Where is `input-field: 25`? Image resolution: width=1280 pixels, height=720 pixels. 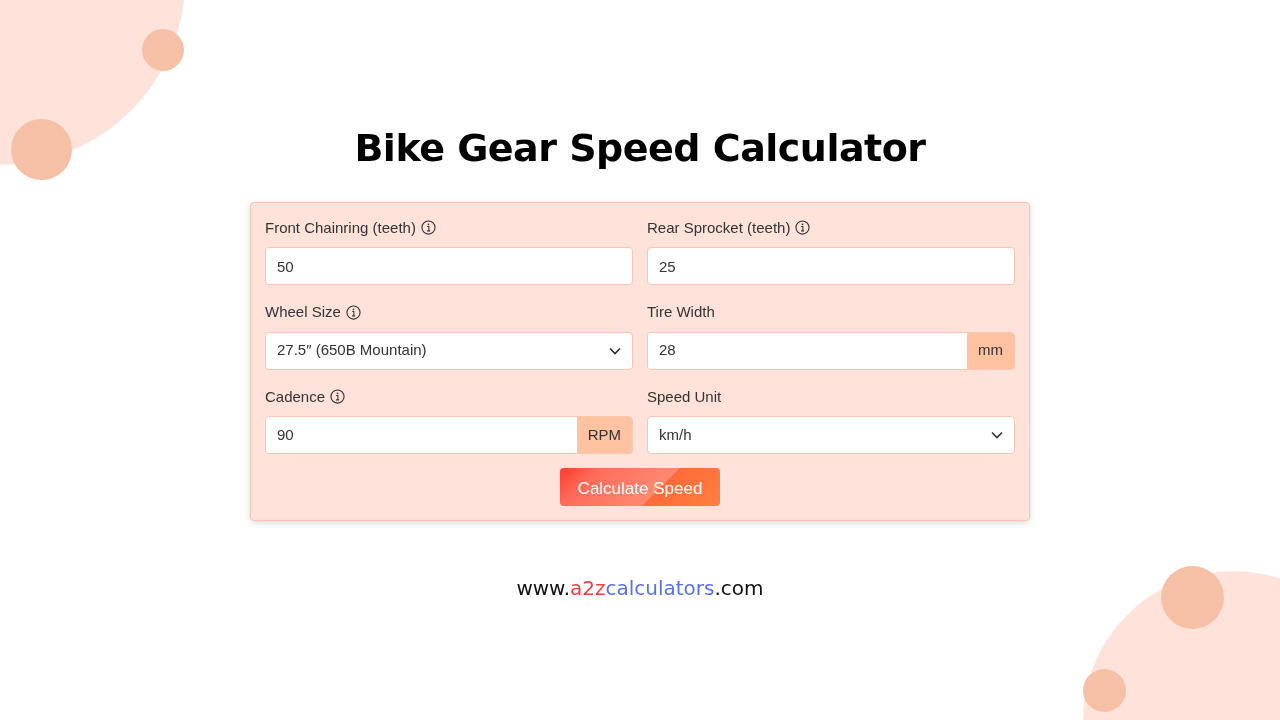
input-field: 25 is located at coordinates (831, 266).